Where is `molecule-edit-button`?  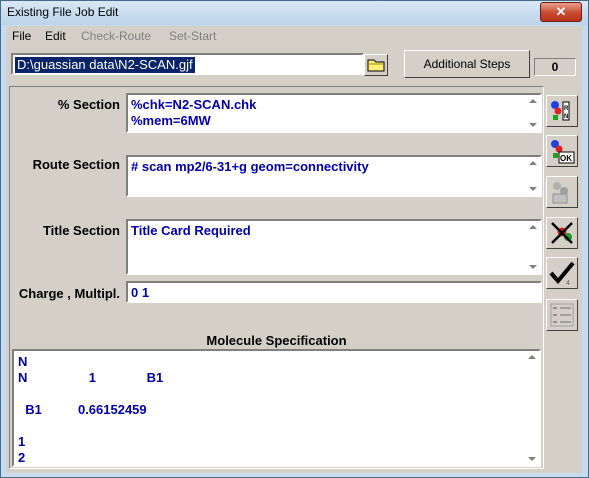 molecule-edit-button is located at coordinates (562, 192).